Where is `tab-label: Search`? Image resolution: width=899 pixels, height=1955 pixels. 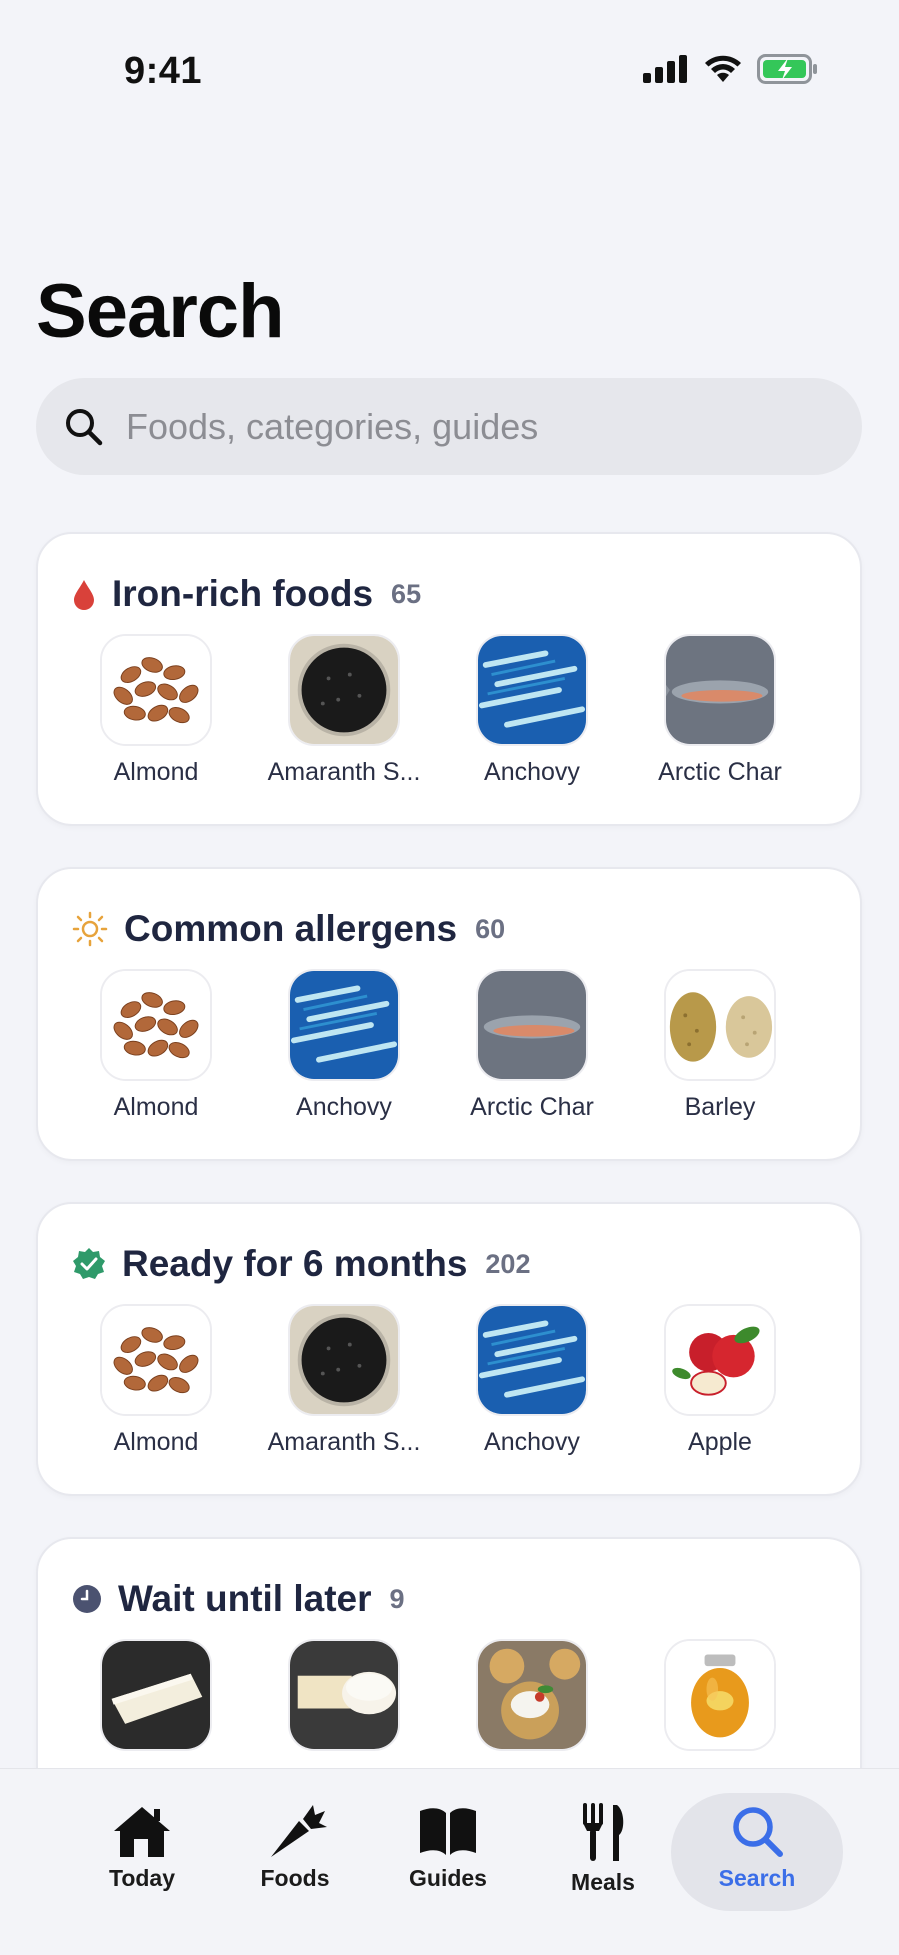 tab-label: Search is located at coordinates (757, 1878).